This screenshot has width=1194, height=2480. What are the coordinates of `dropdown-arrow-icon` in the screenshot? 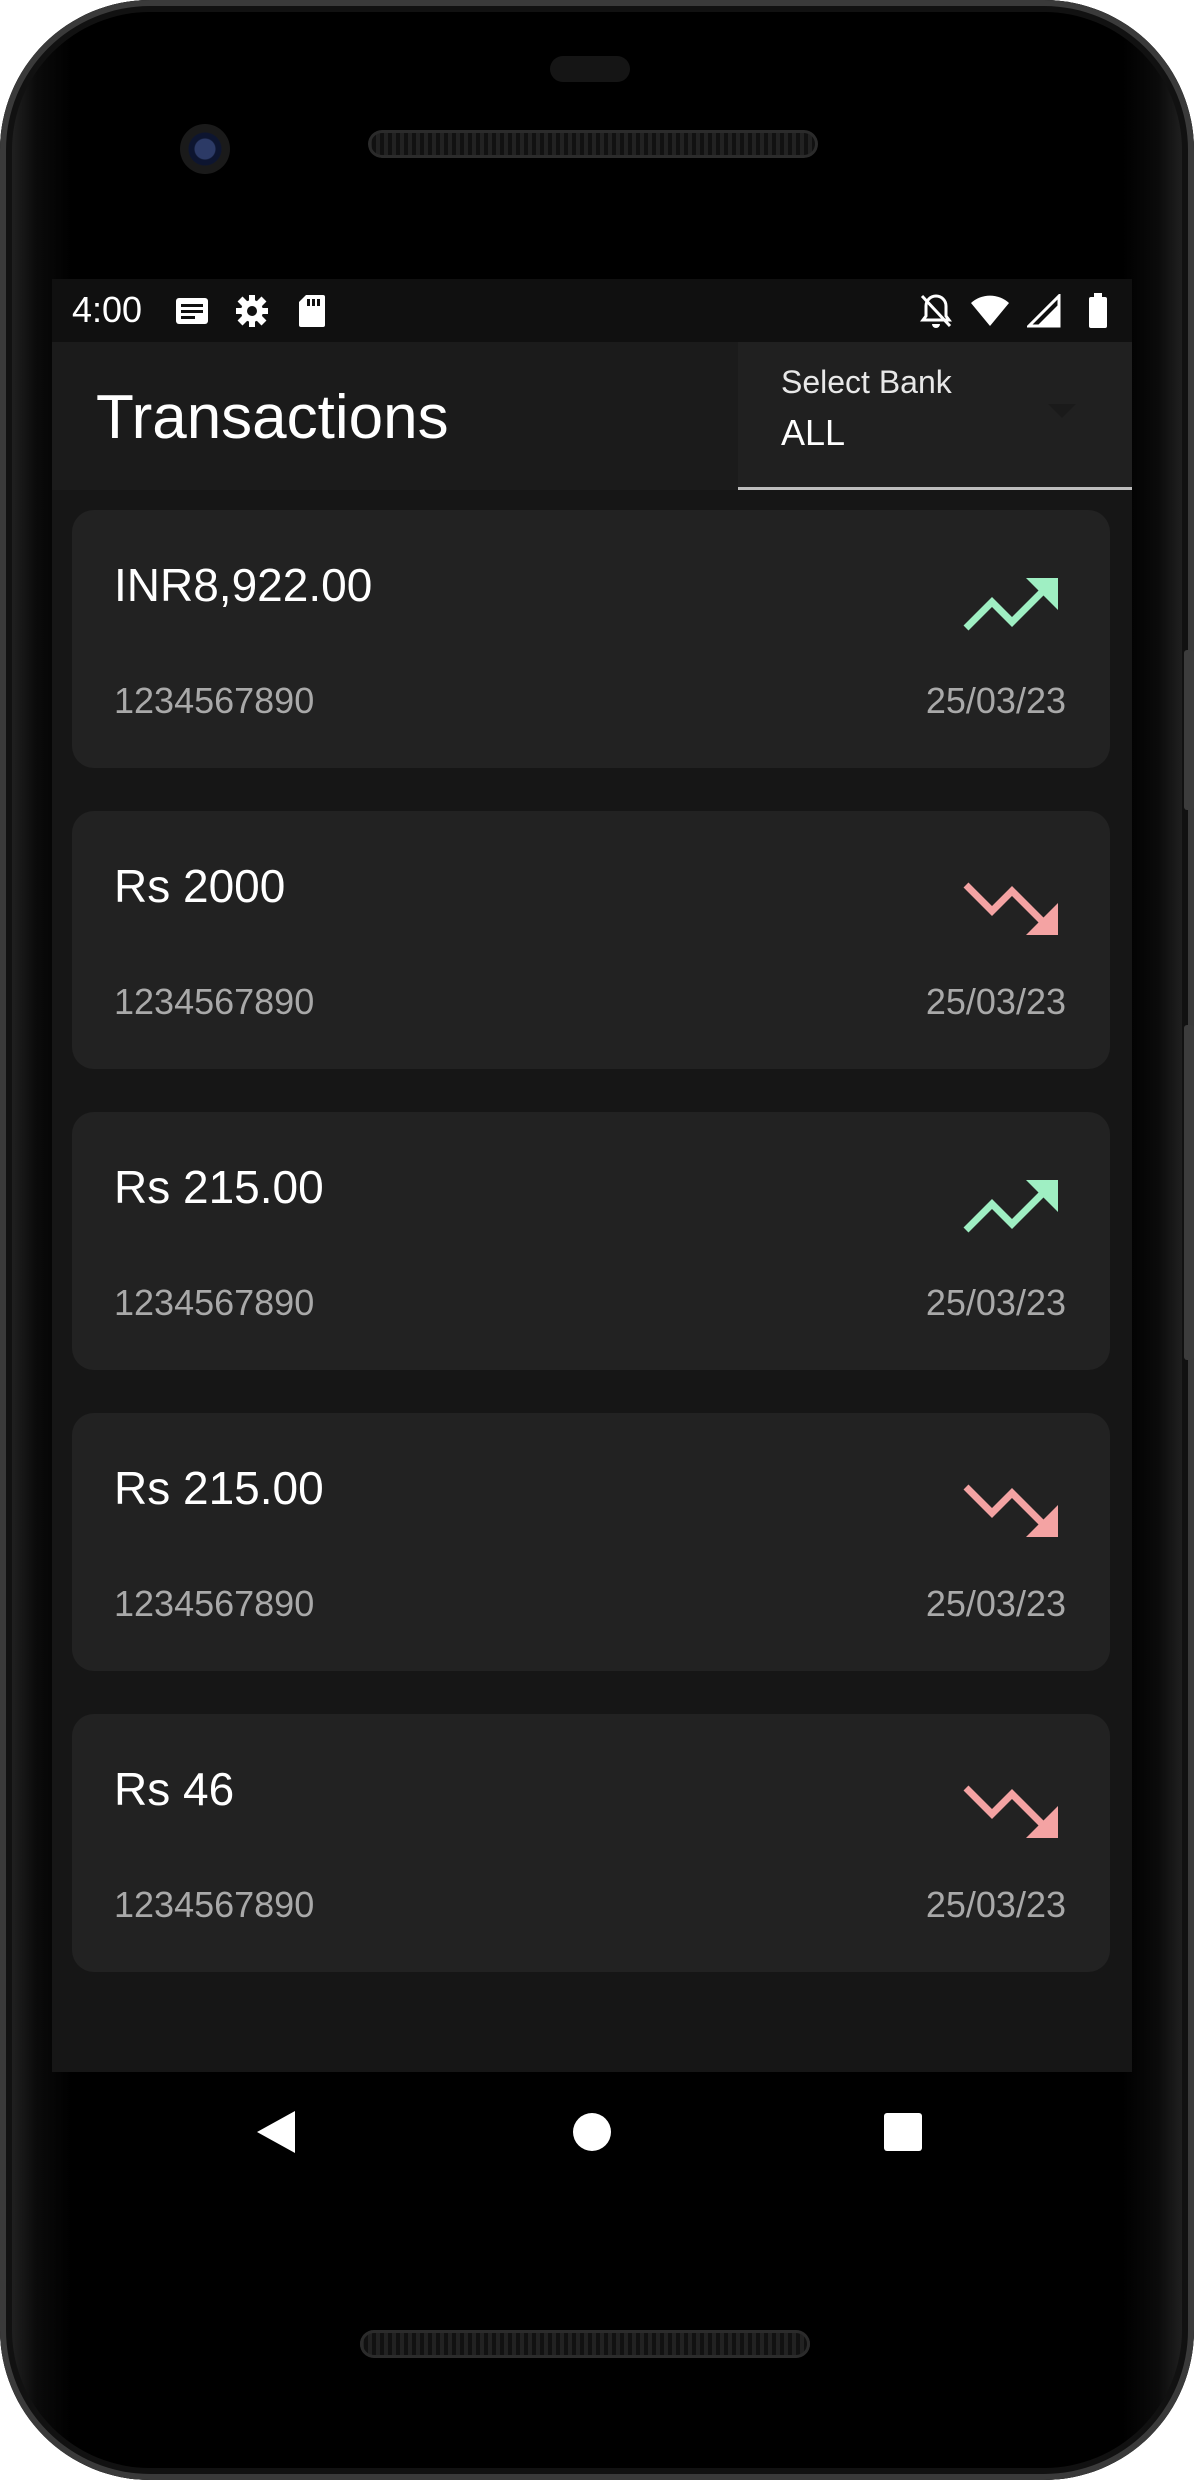 It's located at (1062, 411).